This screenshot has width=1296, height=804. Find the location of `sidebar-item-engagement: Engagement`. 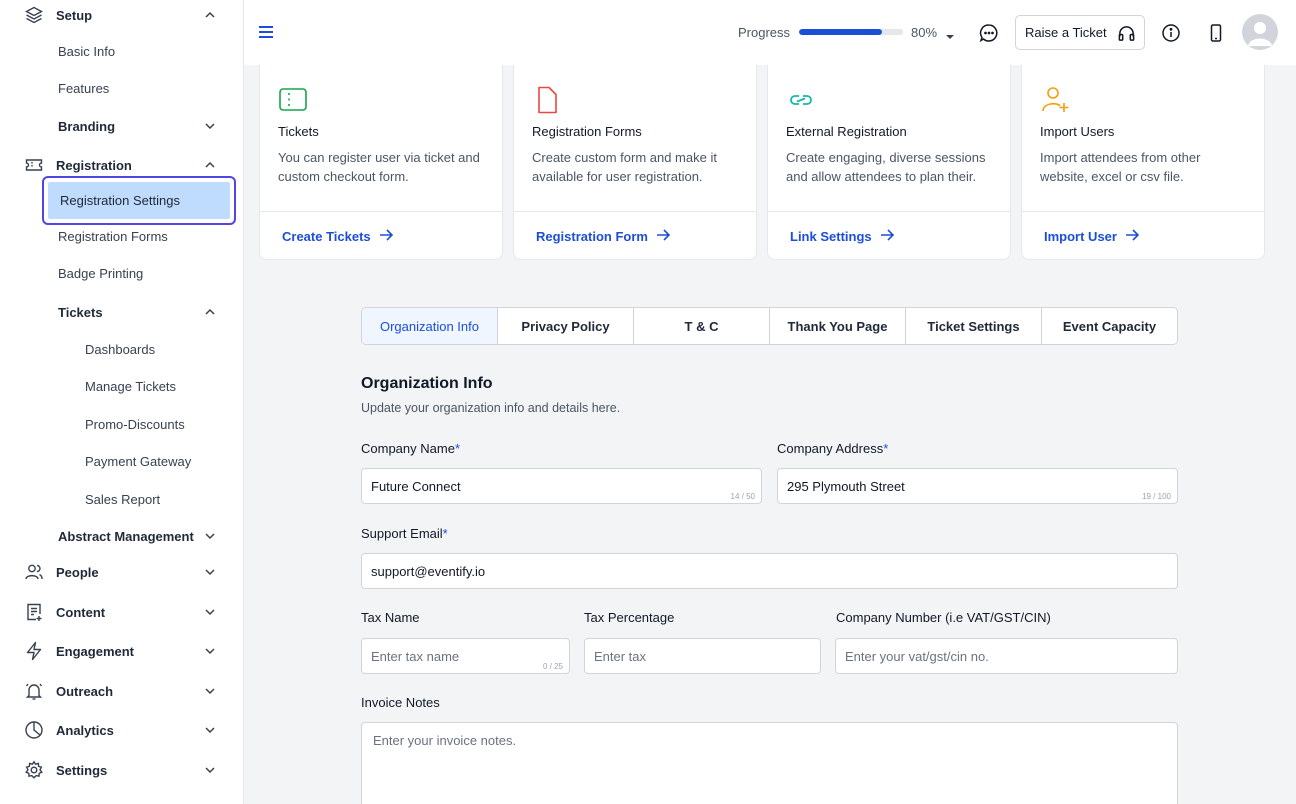

sidebar-item-engagement: Engagement is located at coordinates (121, 651).